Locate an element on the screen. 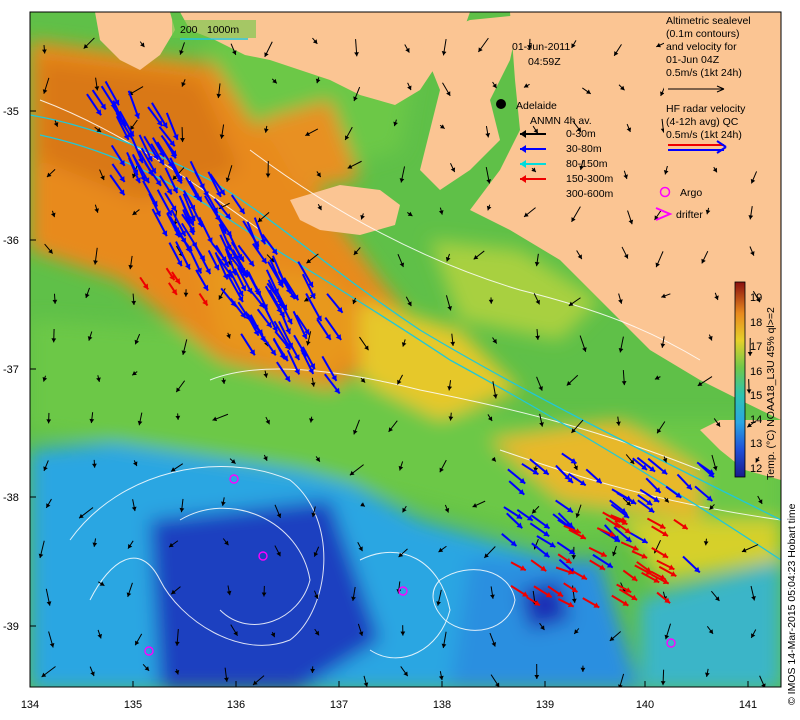  altimetry-legend-line: 0.5m/s (1kt 24h) is located at coordinates (704, 73).